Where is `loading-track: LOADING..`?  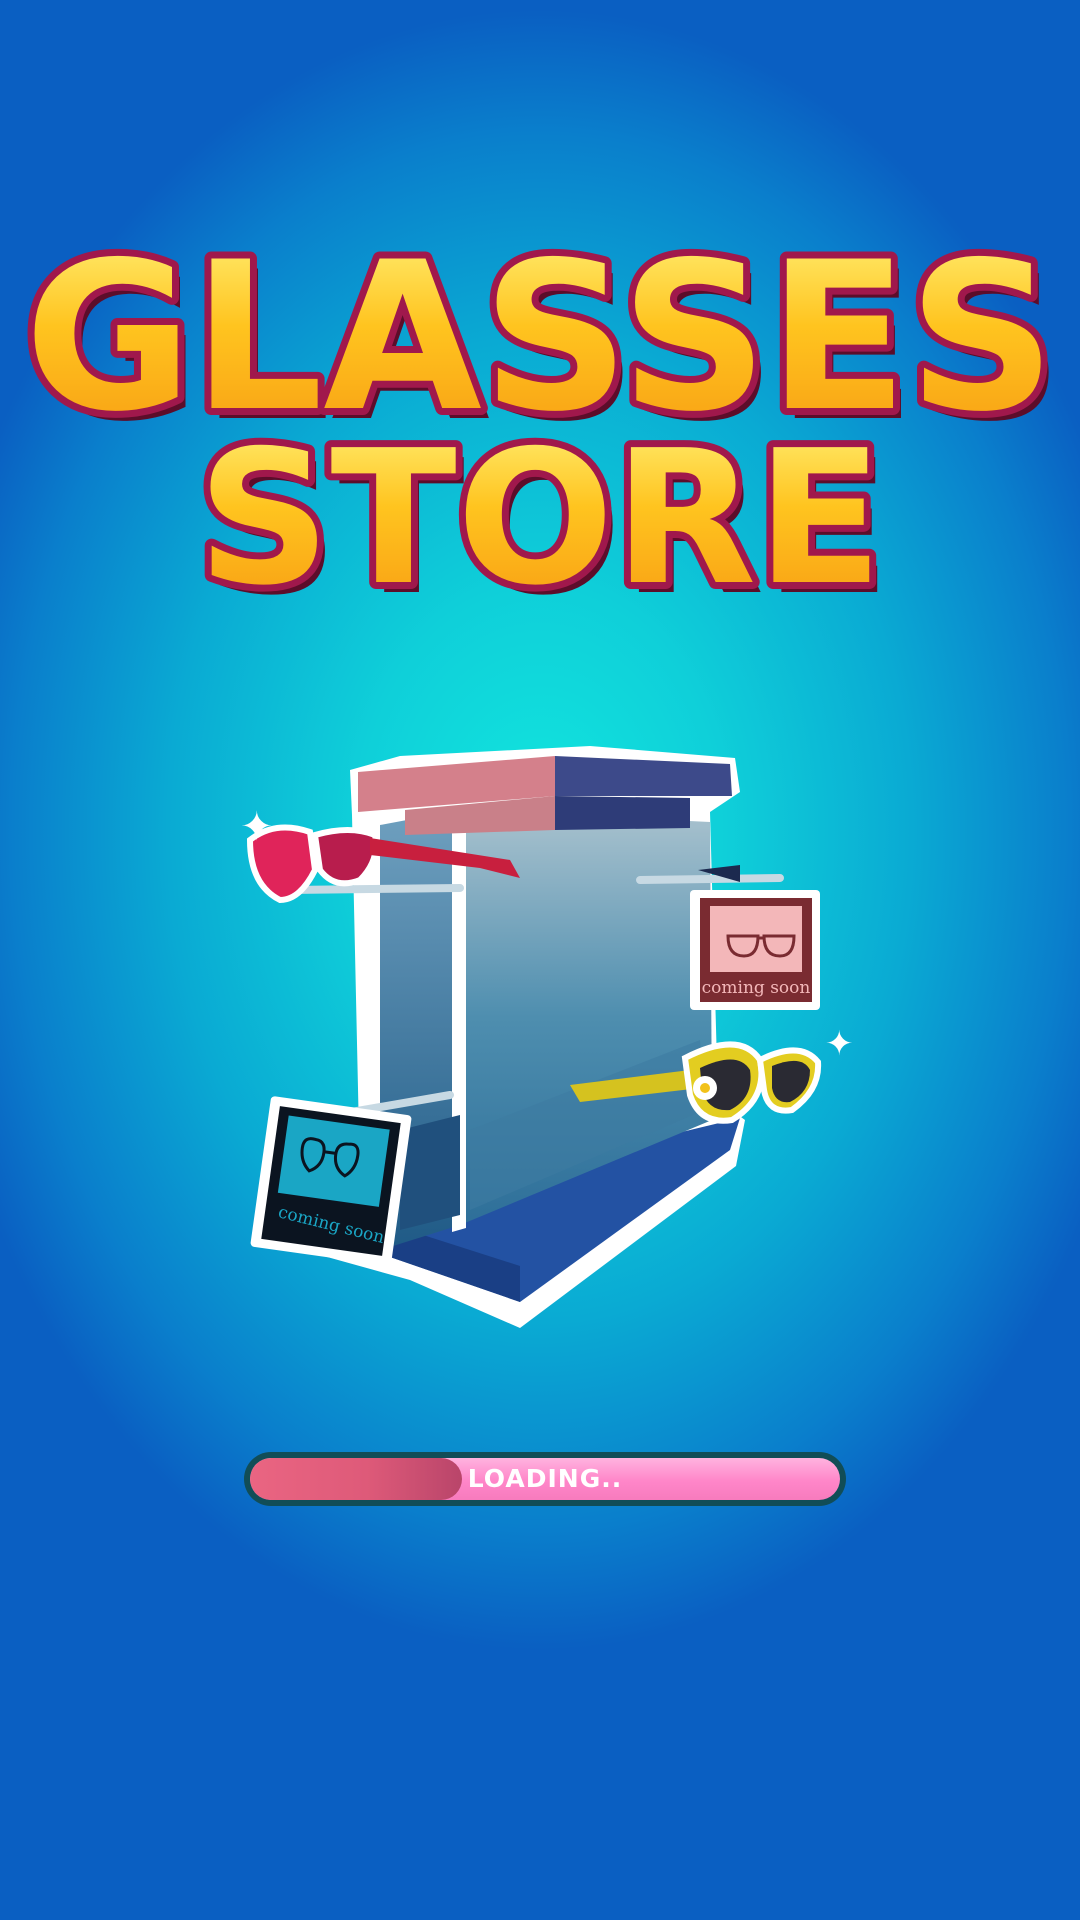
loading-track: LOADING.. is located at coordinates (545, 1479).